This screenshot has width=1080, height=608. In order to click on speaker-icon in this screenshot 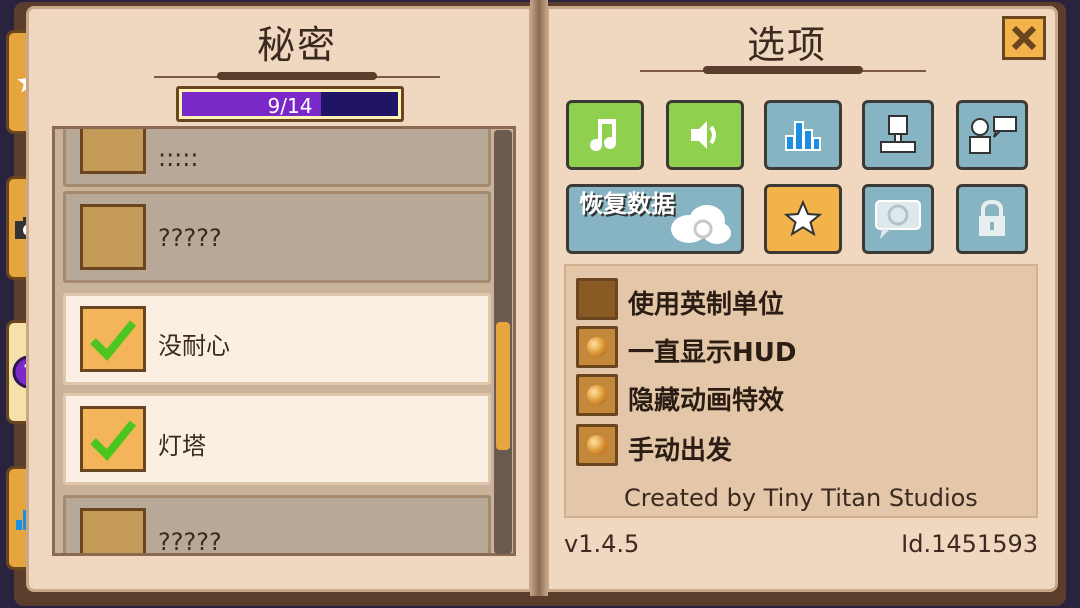, I will do `click(703, 135)`.